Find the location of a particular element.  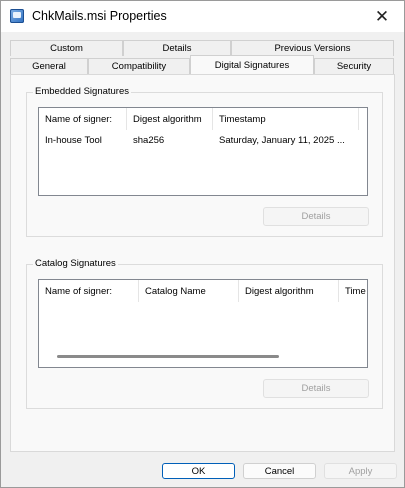

installer-file-icon is located at coordinates (17, 16).